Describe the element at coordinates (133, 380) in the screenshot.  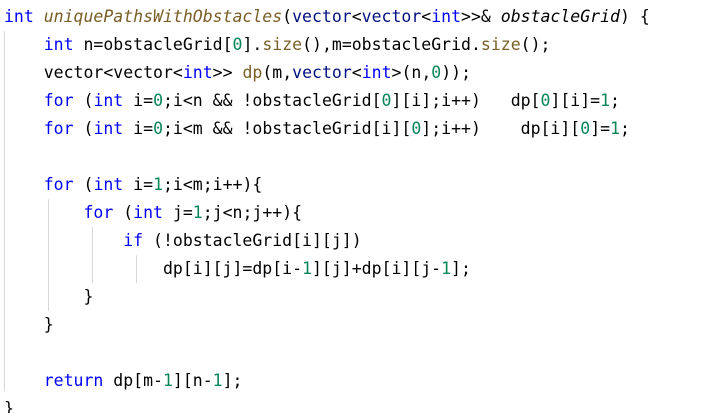
I see `code-token: dp[m-` at that location.